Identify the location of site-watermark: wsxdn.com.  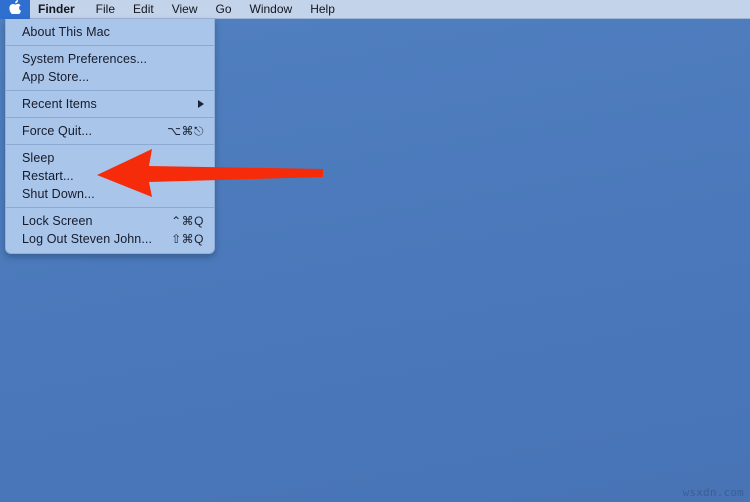
(713, 492).